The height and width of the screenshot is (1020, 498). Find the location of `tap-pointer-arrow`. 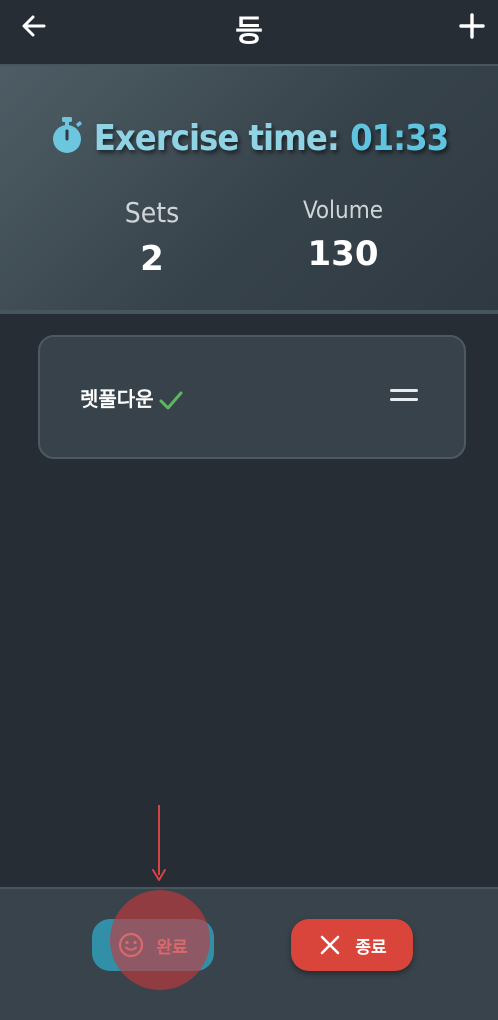

tap-pointer-arrow is located at coordinates (159, 840).